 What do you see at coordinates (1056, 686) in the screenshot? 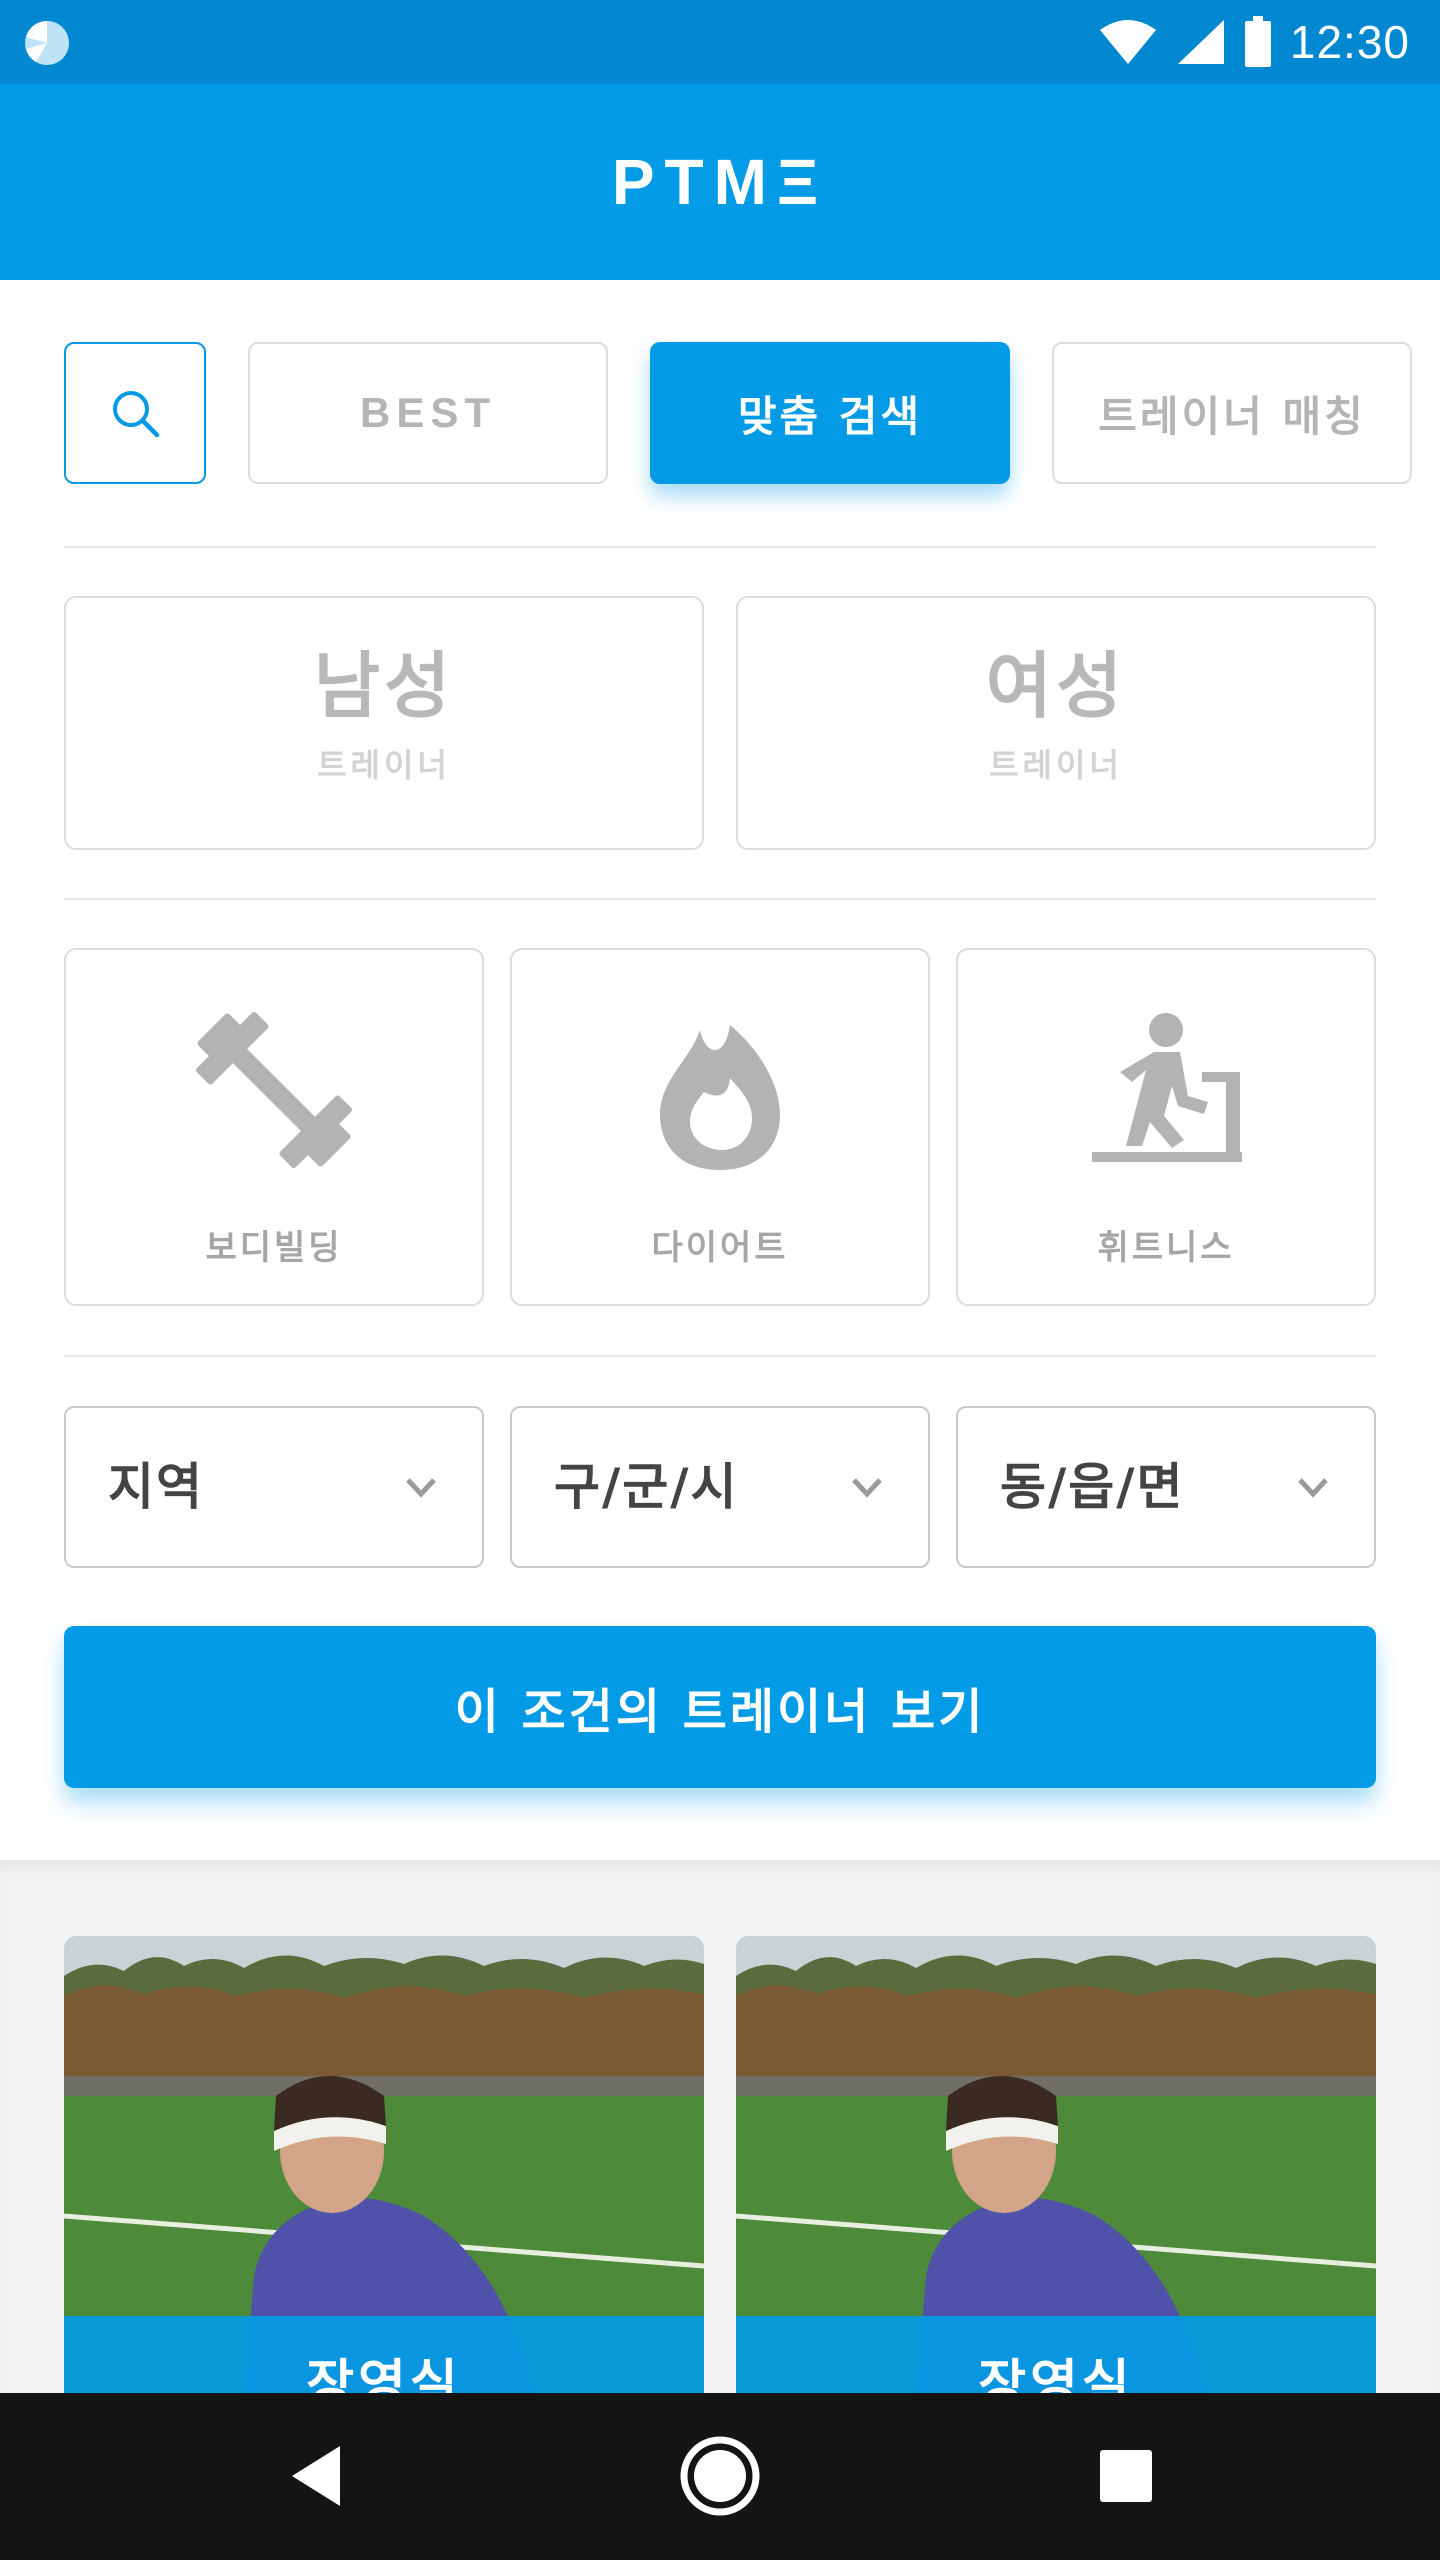
I see `gender-female-label: 여성` at bounding box center [1056, 686].